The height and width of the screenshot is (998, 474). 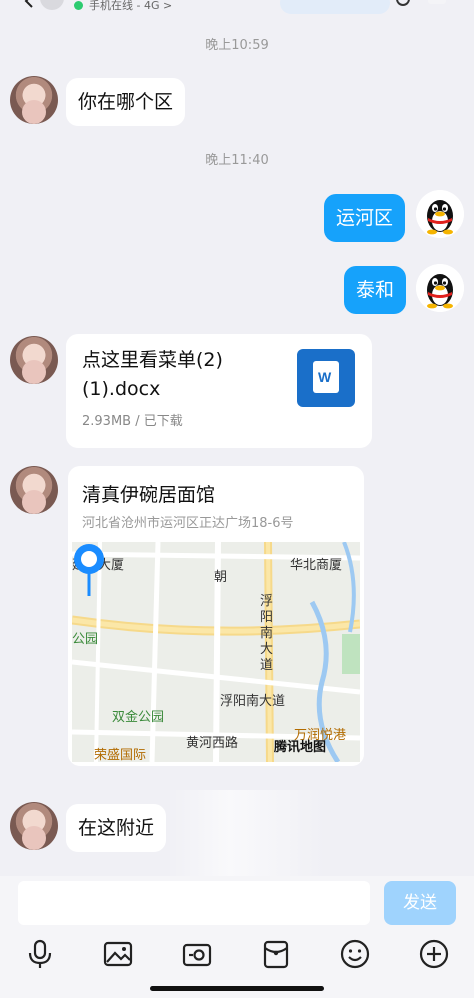 I want to click on microphone-icon, so click(x=40, y=954).